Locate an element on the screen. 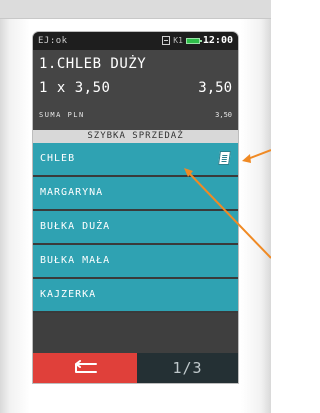  document-icon is located at coordinates (224, 158).